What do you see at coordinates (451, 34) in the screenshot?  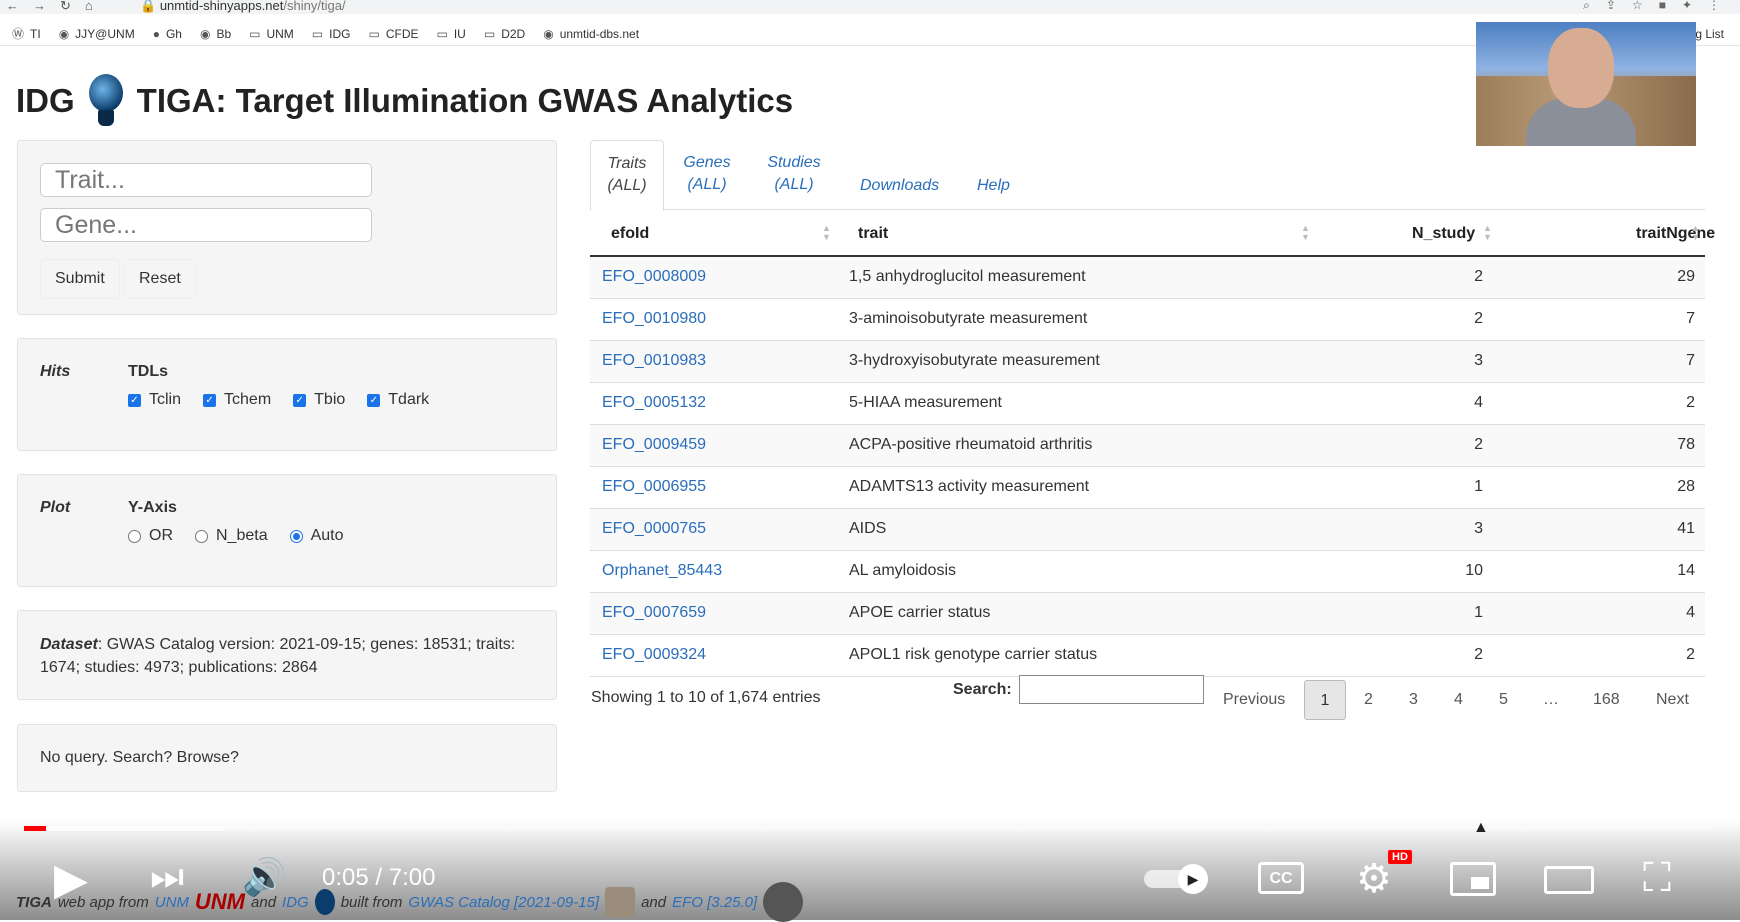 I see `bookmark-item: ▭ IU` at bounding box center [451, 34].